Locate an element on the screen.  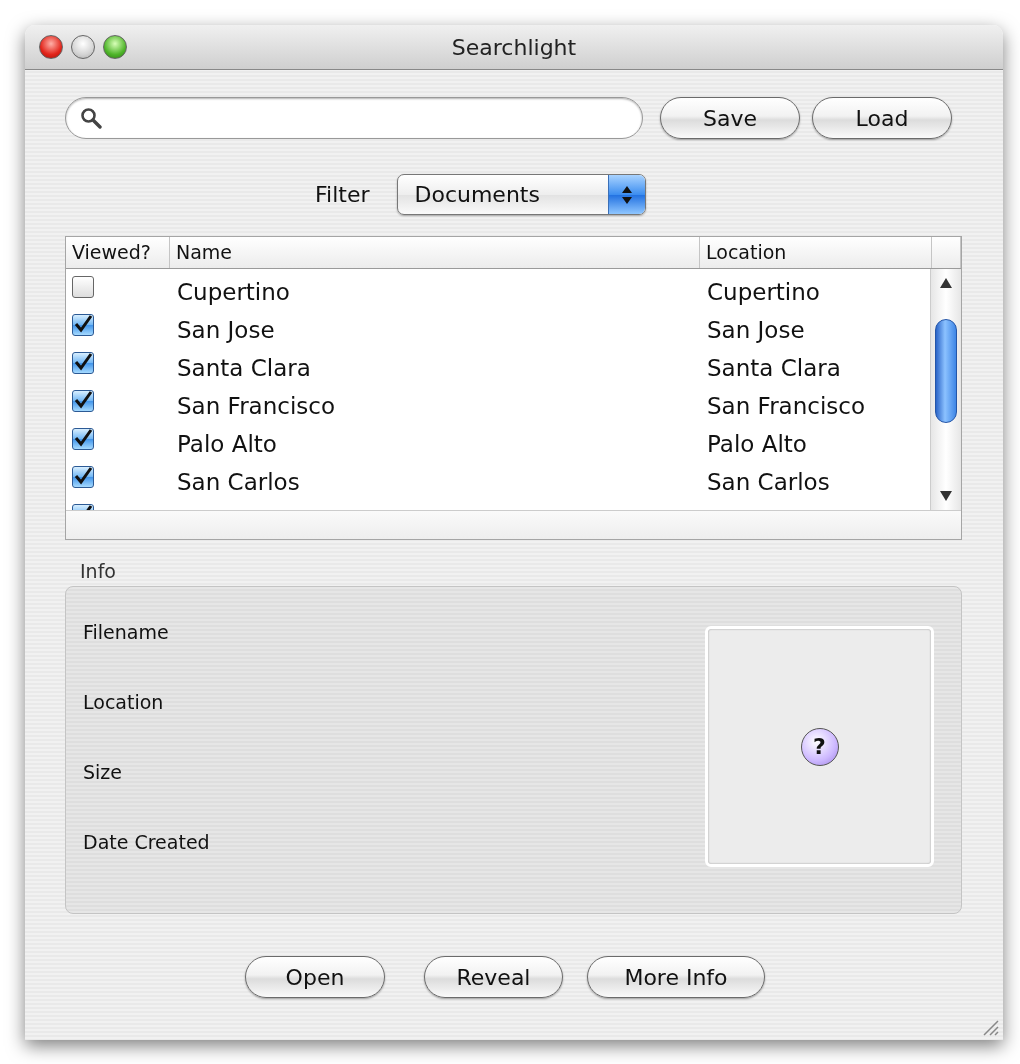
close-button is located at coordinates (51, 47).